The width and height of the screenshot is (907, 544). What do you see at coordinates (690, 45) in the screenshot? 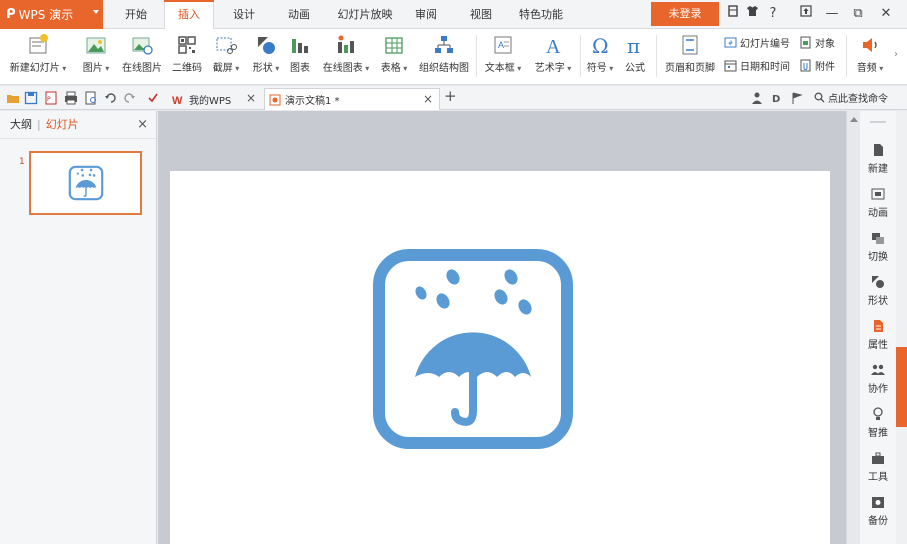
I see `header-footer-icon` at bounding box center [690, 45].